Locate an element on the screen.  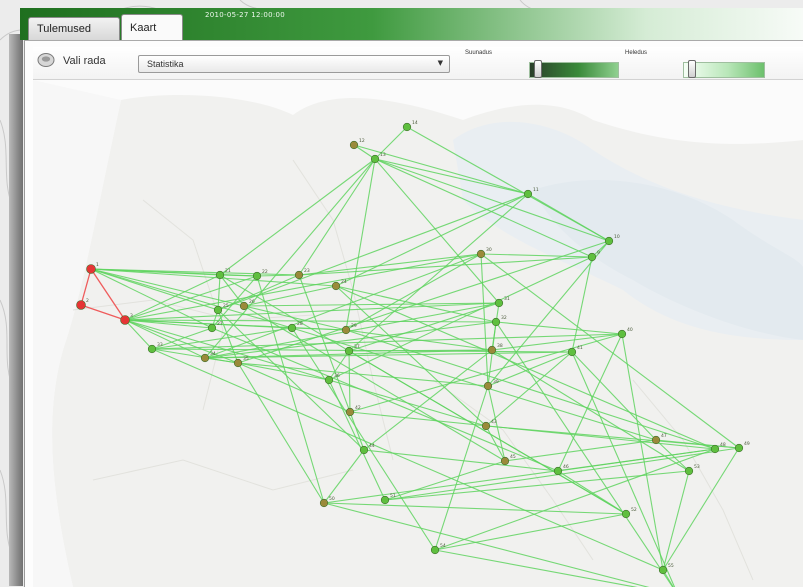
tab-kaart: Kaart is located at coordinates (152, 27).